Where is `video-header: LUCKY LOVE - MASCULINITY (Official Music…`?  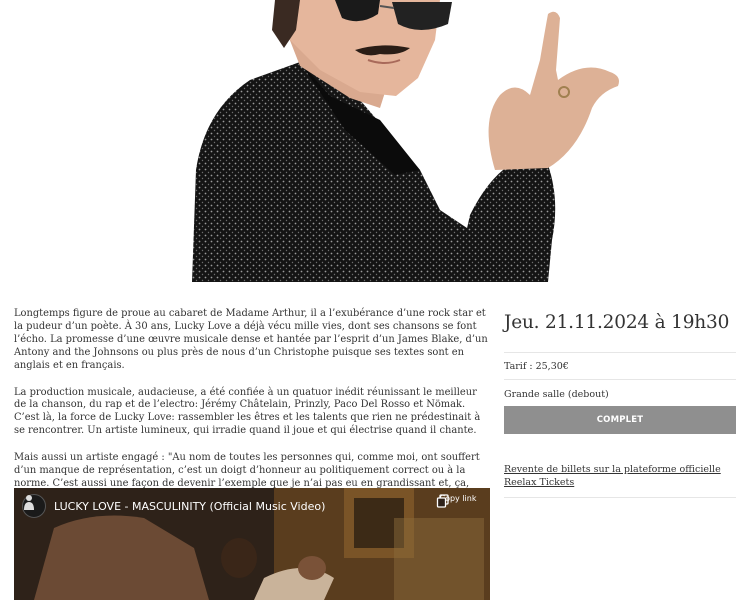 video-header: LUCKY LOVE - MASCULINITY (Official Music… is located at coordinates (173, 506).